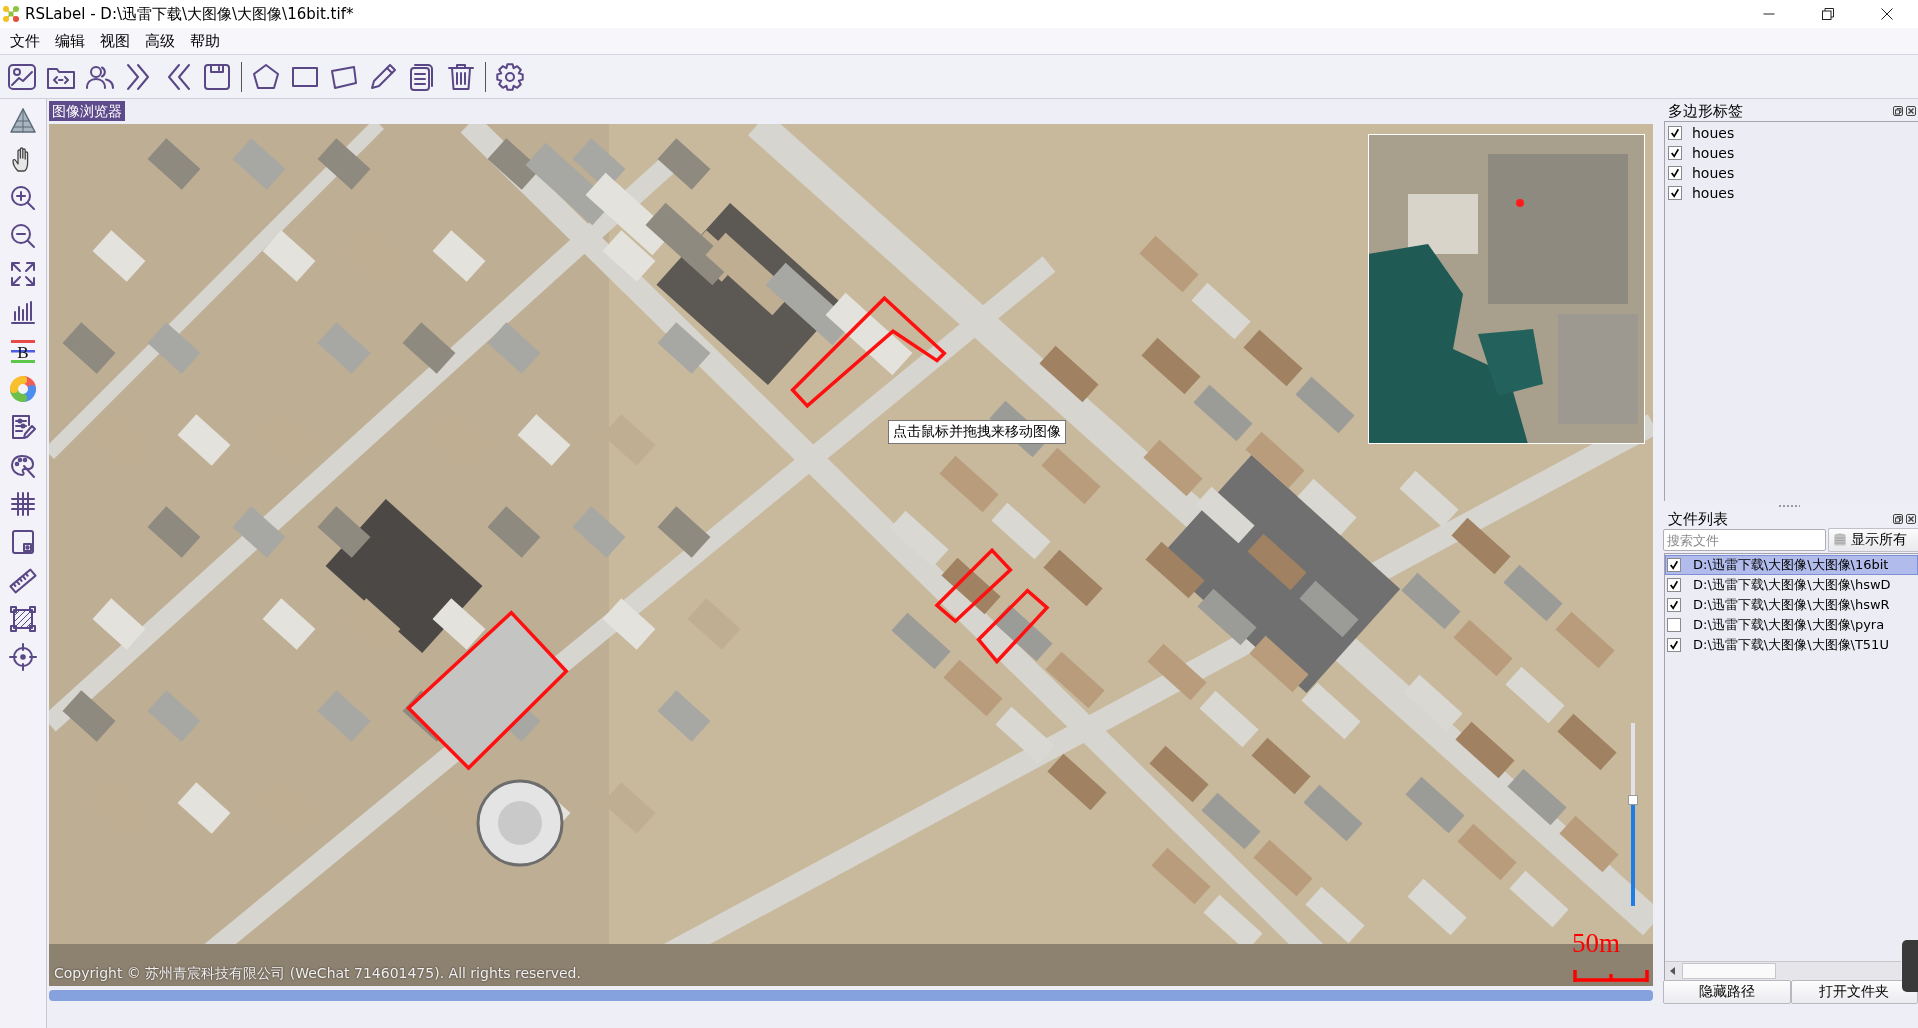 This screenshot has width=1918, height=1028. What do you see at coordinates (69, 41) in the screenshot?
I see `menu-item: 编辑` at bounding box center [69, 41].